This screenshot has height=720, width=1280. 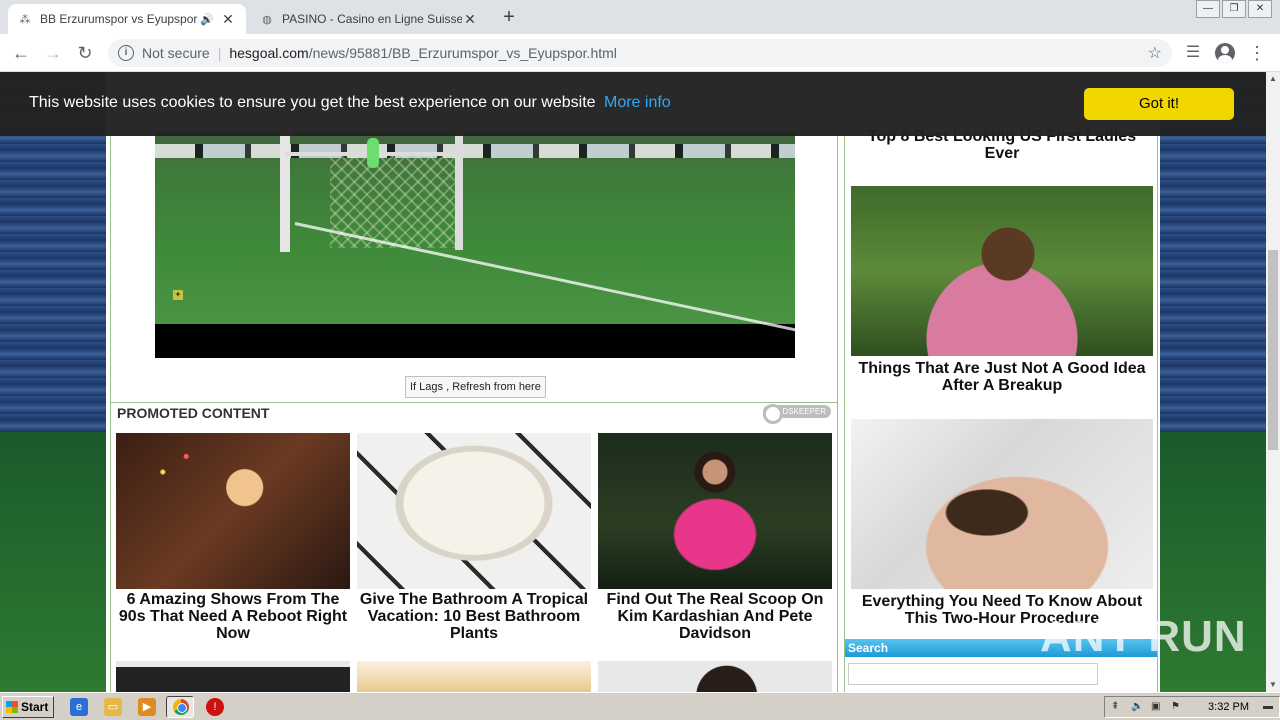 What do you see at coordinates (21, 53) in the screenshot?
I see `back-arrow-icon: ←` at bounding box center [21, 53].